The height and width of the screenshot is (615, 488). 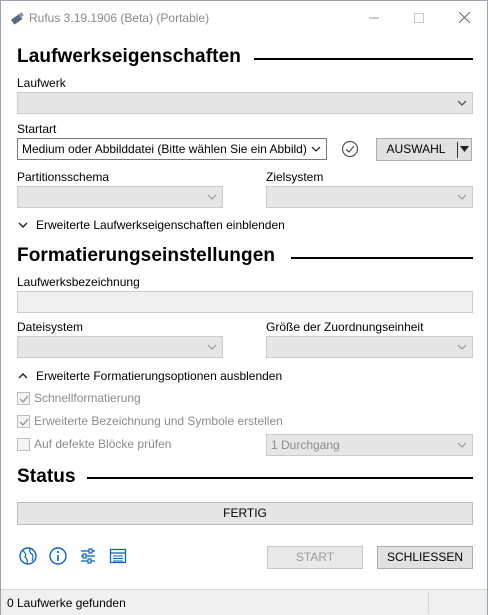 What do you see at coordinates (245, 103) in the screenshot?
I see `device-dropdown` at bounding box center [245, 103].